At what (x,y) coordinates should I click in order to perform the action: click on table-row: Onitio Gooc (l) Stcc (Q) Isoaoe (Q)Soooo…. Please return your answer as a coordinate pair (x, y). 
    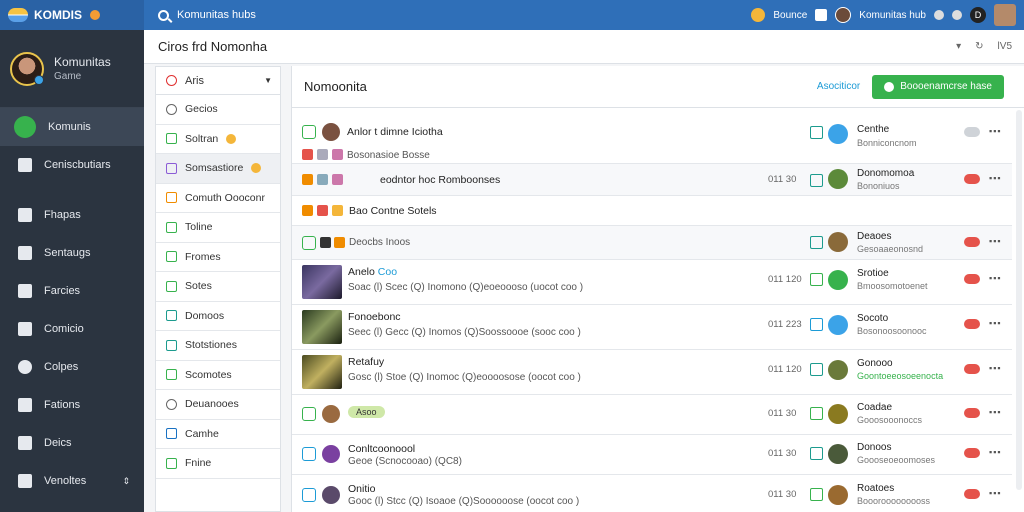
    Looking at the image, I should click on (652, 493).